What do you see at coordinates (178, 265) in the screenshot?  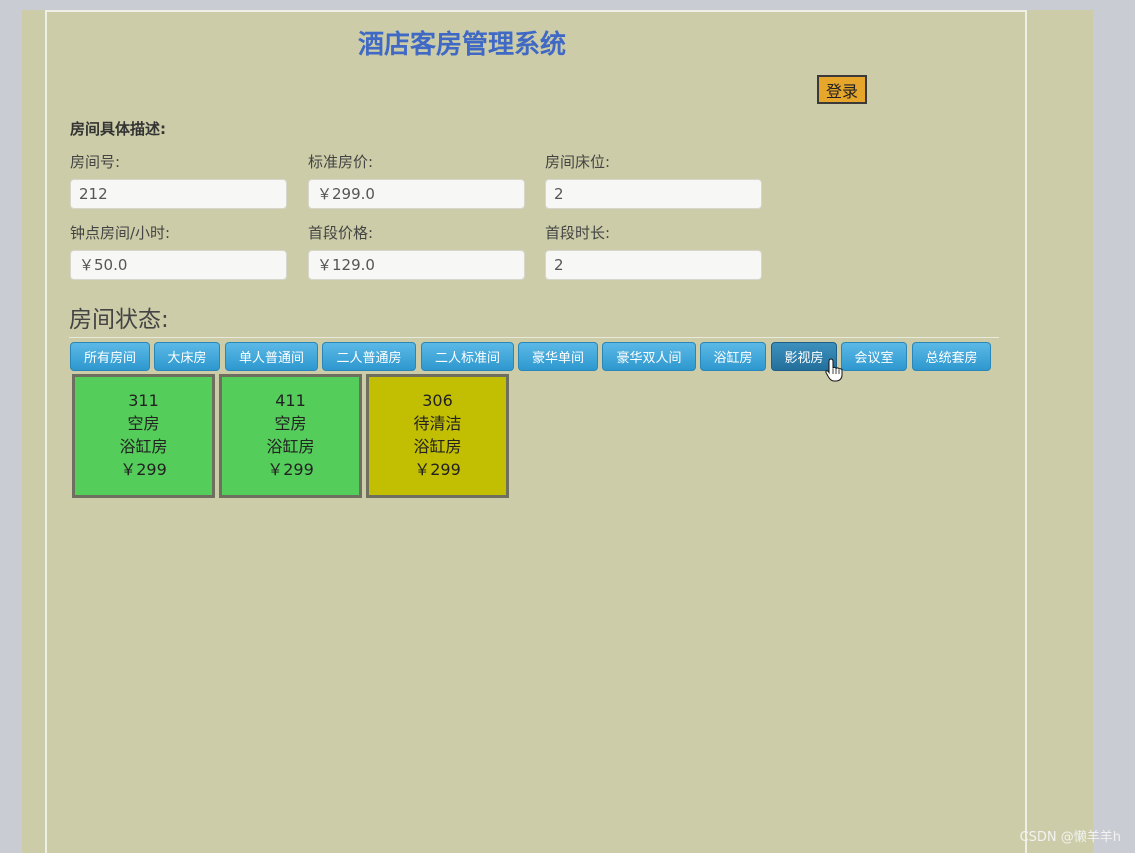 I see `hourly-price-input: ￥50.0` at bounding box center [178, 265].